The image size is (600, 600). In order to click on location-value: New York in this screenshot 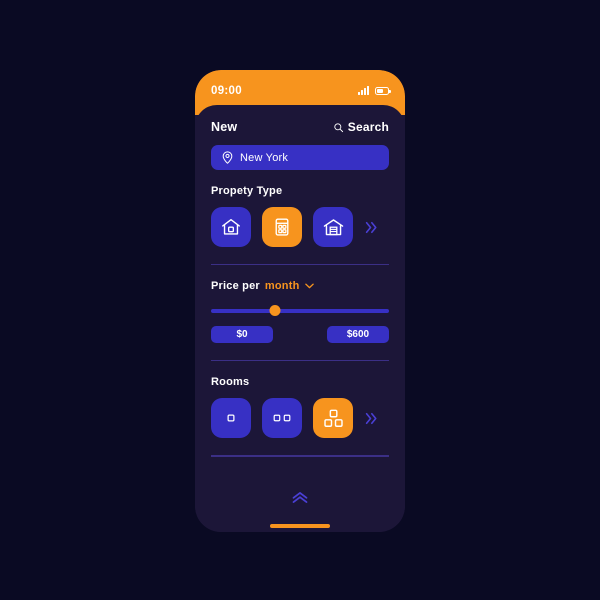, I will do `click(264, 157)`.